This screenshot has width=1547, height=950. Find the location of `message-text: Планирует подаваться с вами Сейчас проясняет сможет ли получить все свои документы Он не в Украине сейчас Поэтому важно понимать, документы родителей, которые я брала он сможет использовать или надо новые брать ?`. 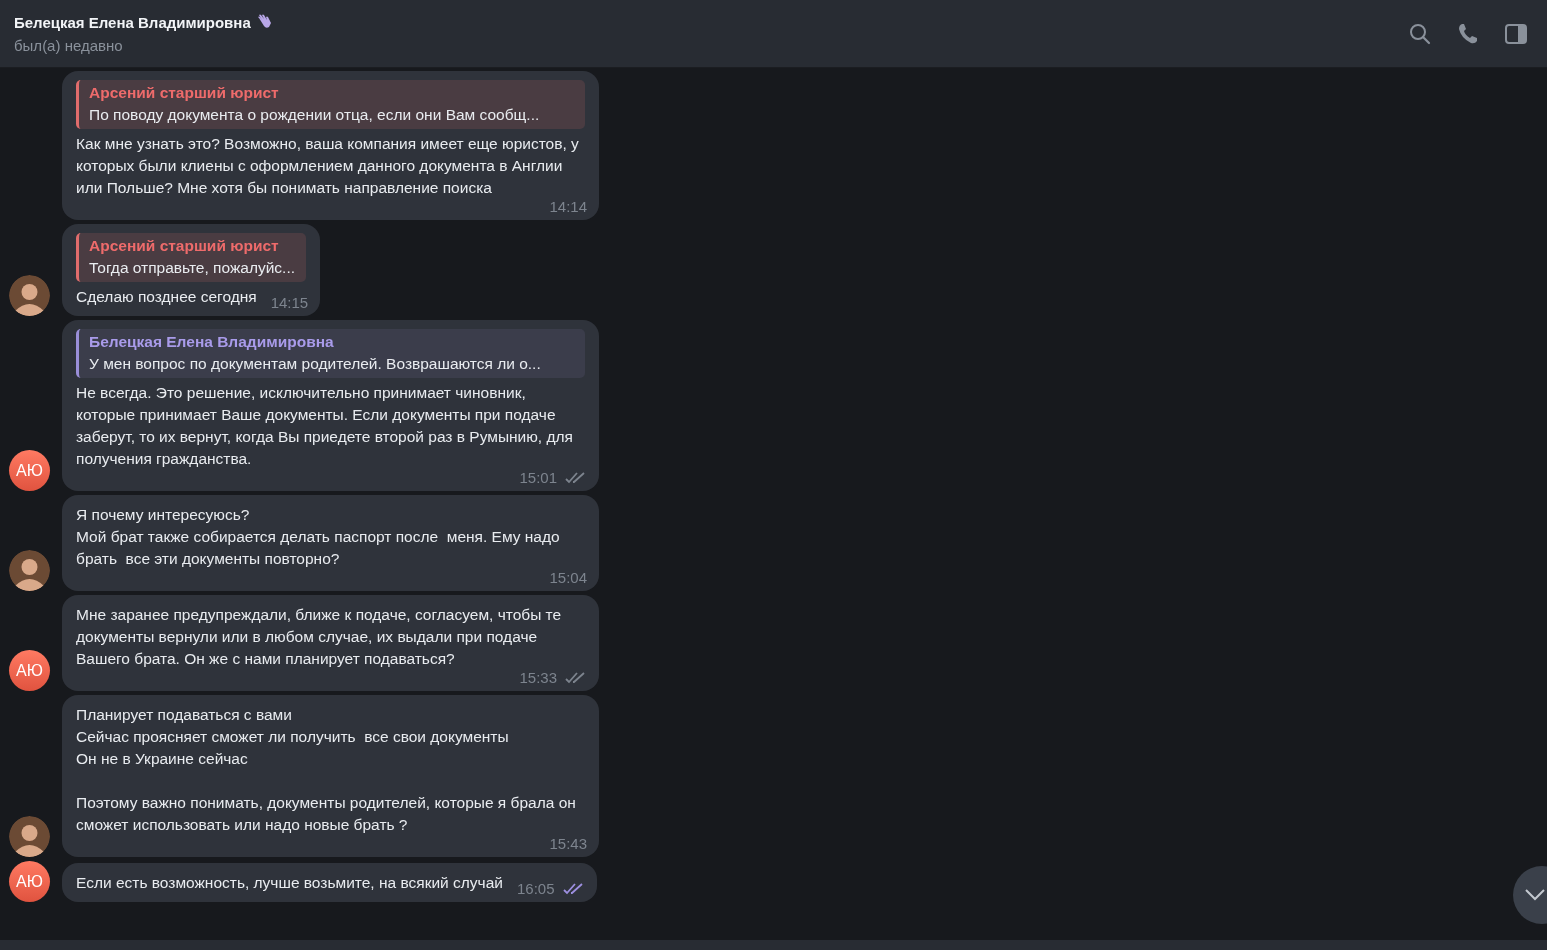

message-text: Планирует подаваться с вами Сейчас проясняет сможет ли получить все свои документы Он не в Украине сейчас Поэтому важно понимать, документы родителей, которые я брала он сможет использовать или надо новые брать ? is located at coordinates (326, 770).